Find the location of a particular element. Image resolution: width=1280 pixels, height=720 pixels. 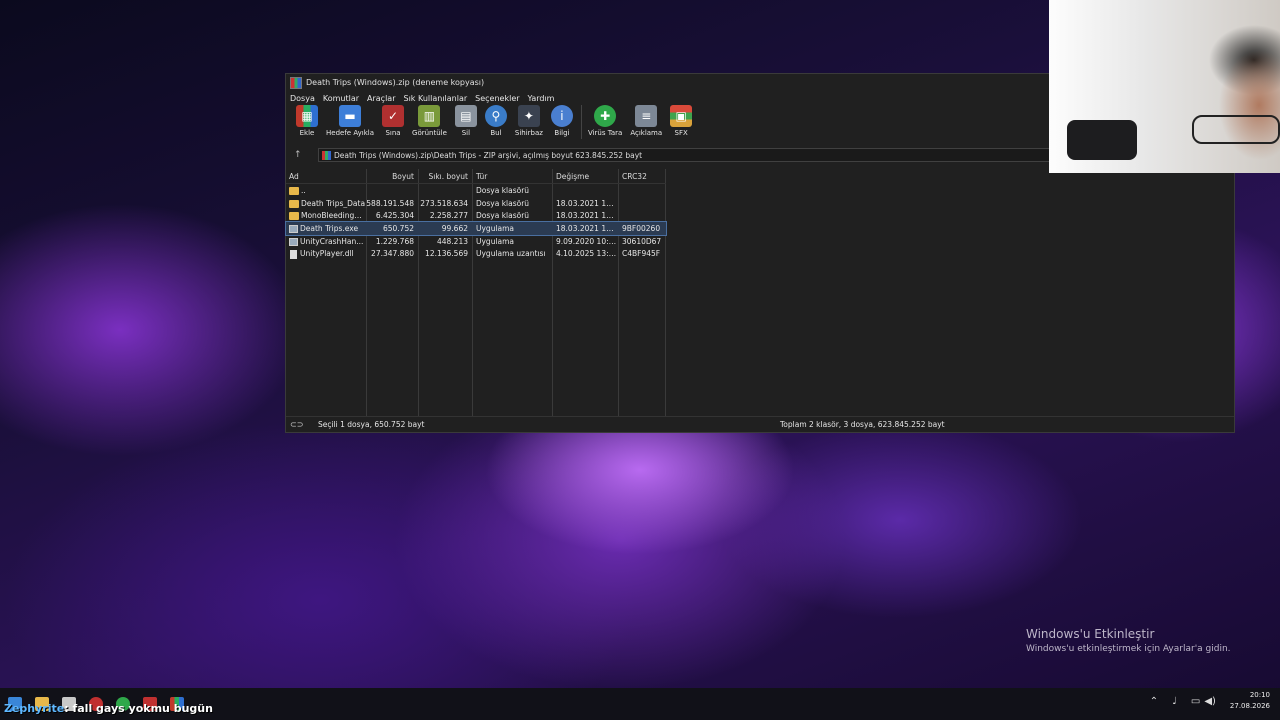

folder-extract-icon: ▬ is located at coordinates (350, 116).